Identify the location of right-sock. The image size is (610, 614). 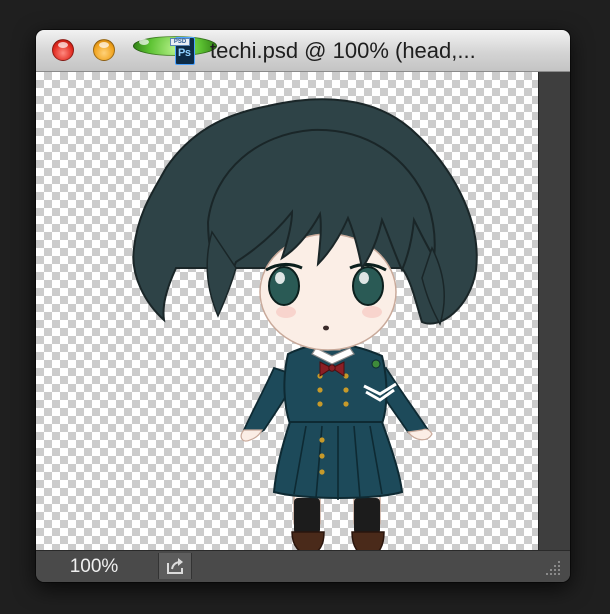
(367, 516).